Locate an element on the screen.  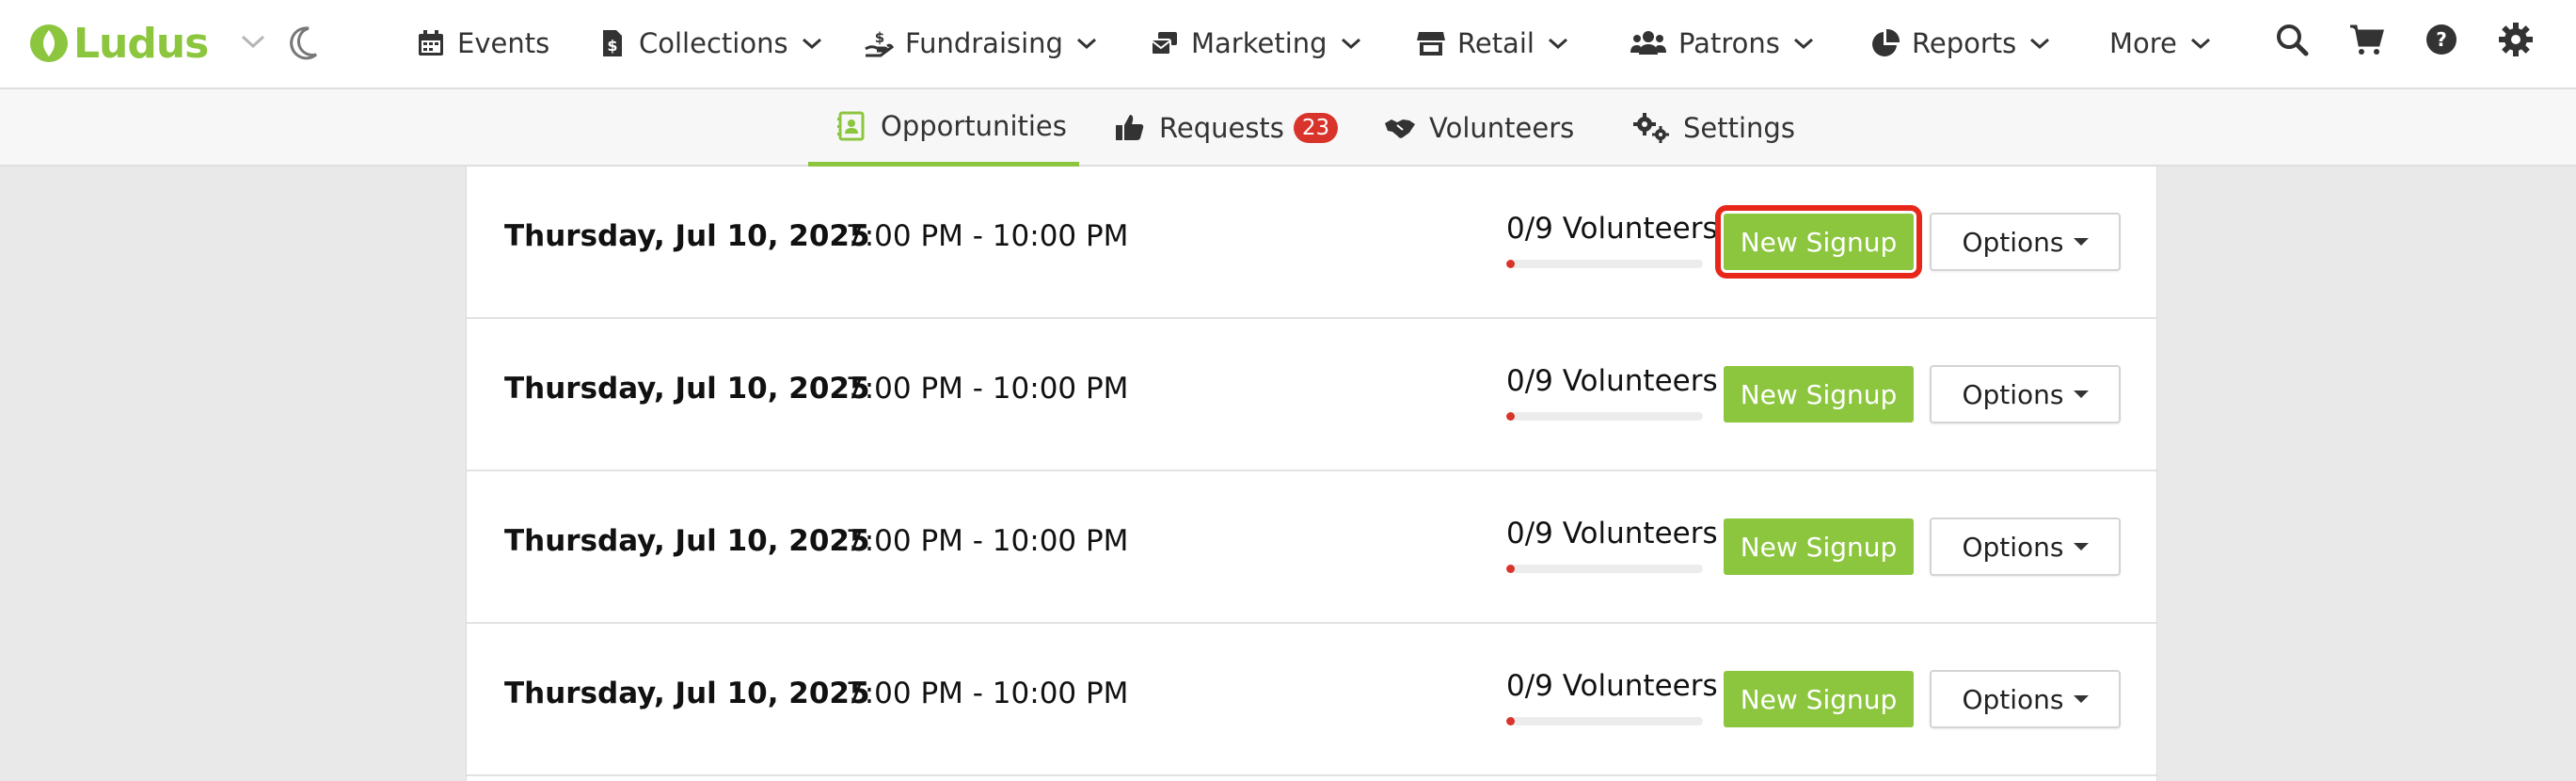
requests-count-badge: 23 is located at coordinates (1316, 128).